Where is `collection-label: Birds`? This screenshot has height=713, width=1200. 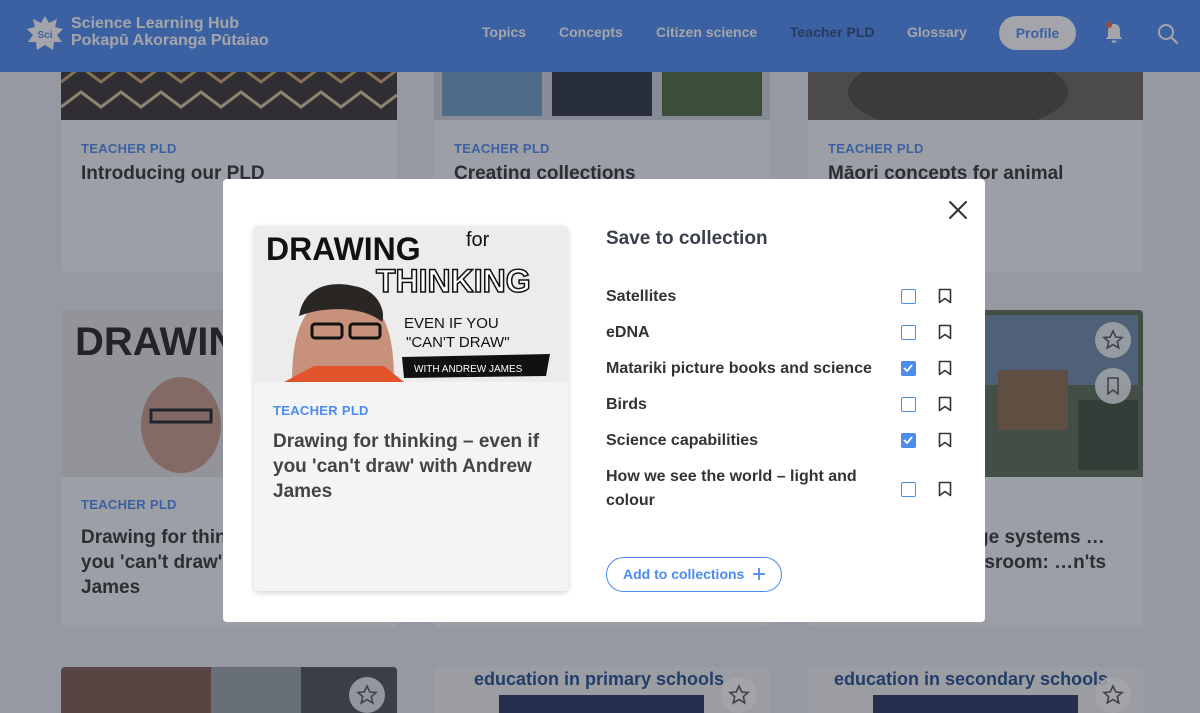
collection-label: Birds is located at coordinates (626, 404).